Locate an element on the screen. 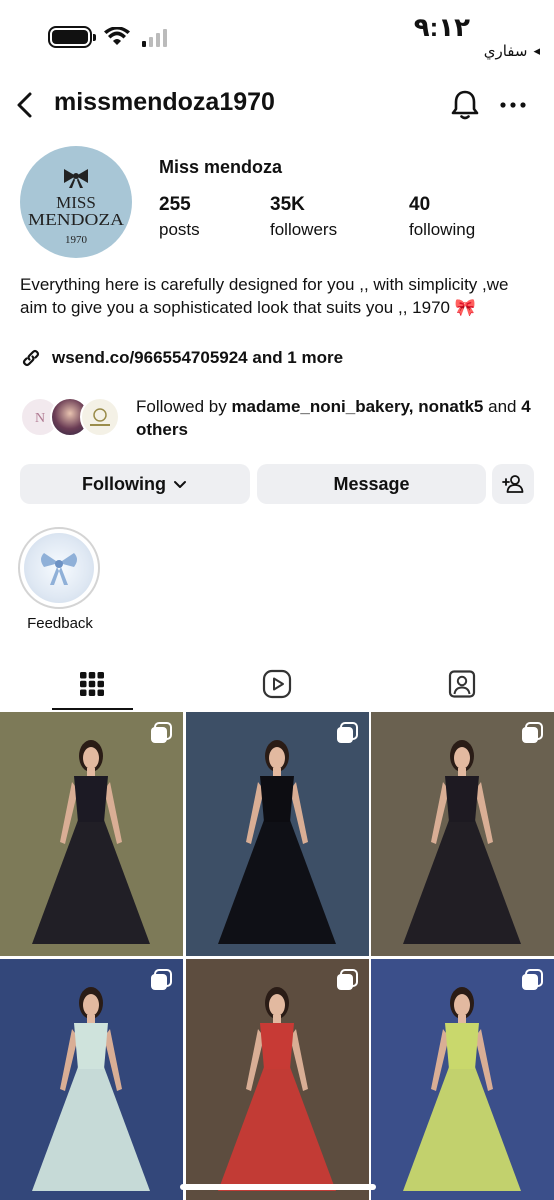  suggested-users-button is located at coordinates (513, 484).